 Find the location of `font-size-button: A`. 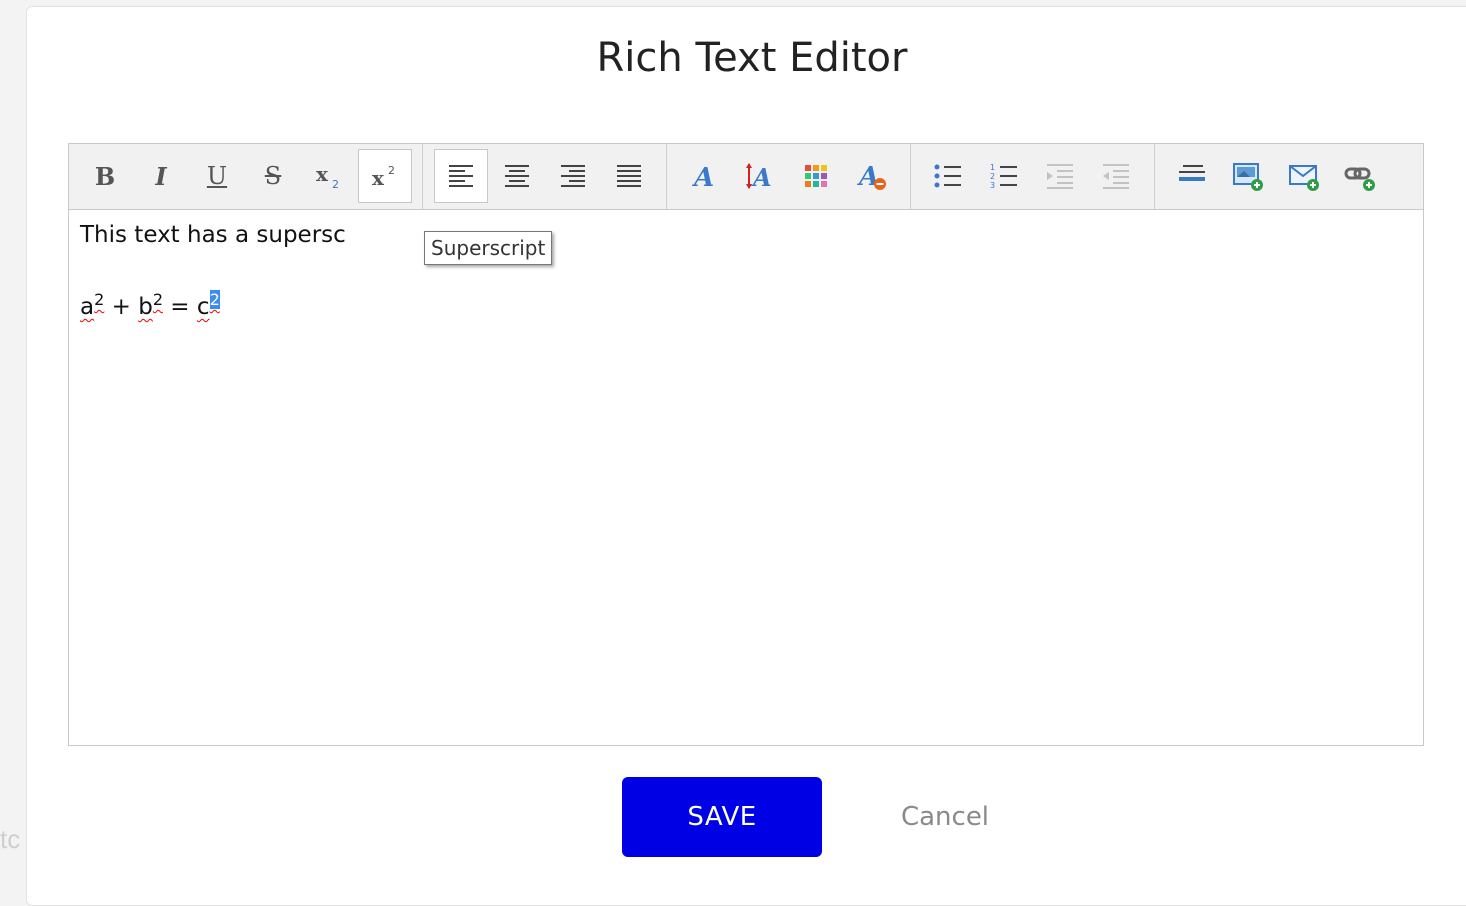

font-size-button: A is located at coordinates (760, 176).